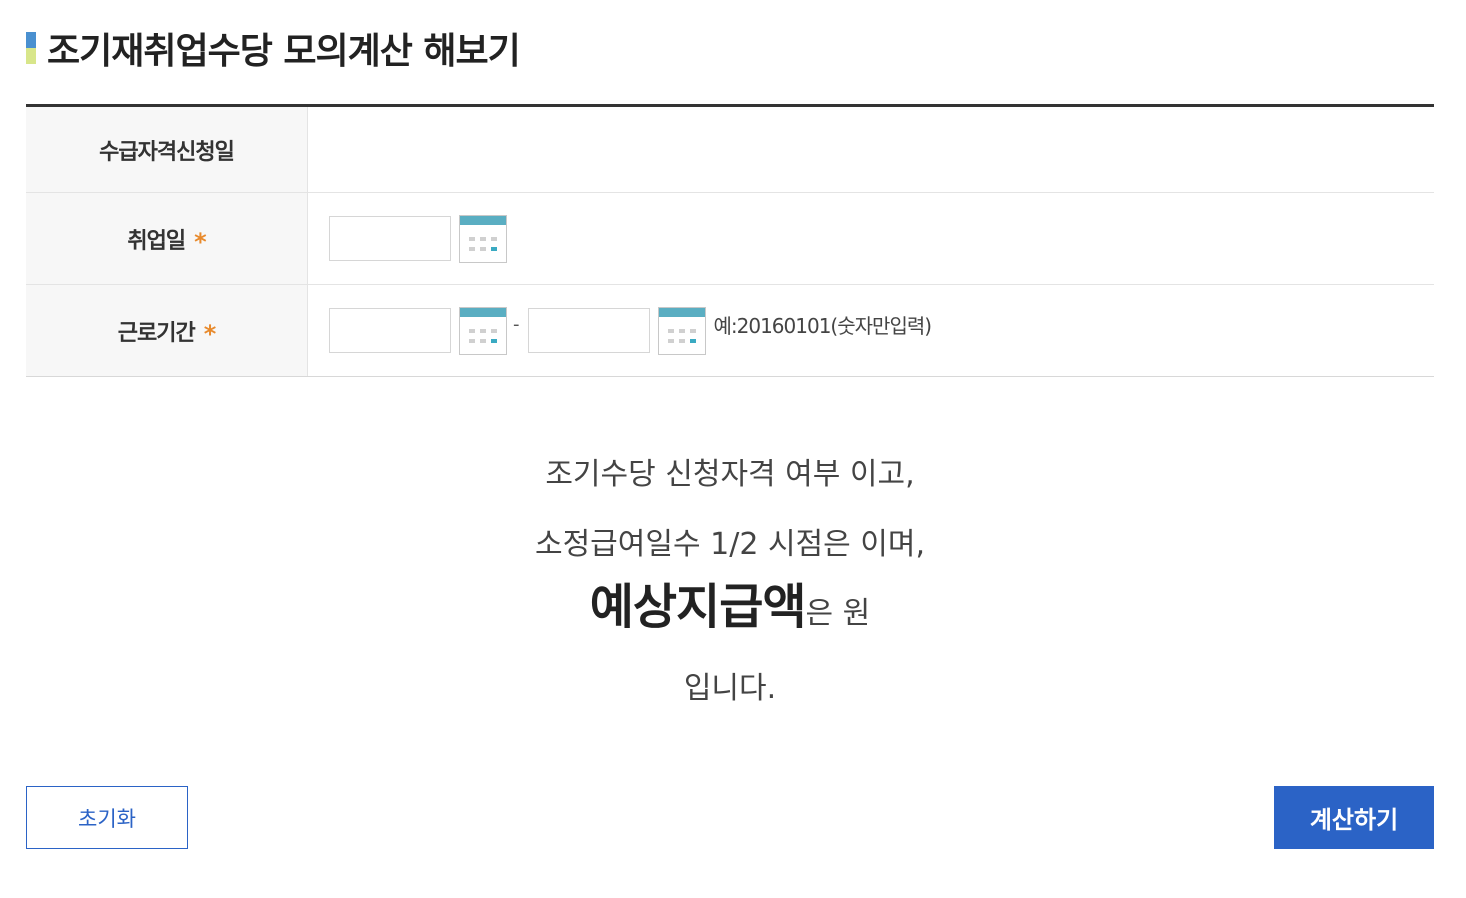 The width and height of the screenshot is (1466, 898). I want to click on expected-amount-label: 예상지급액, so click(698, 607).